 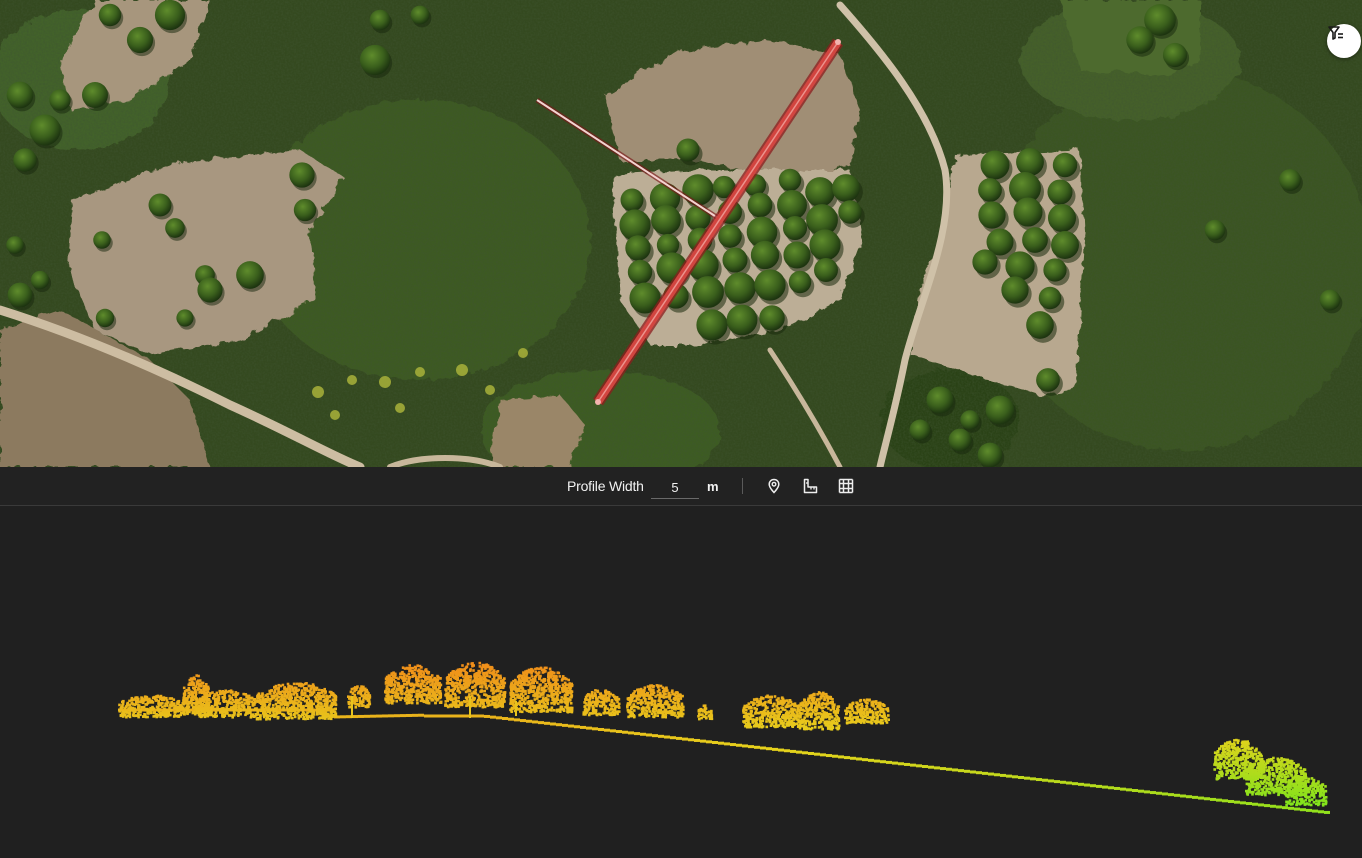 I want to click on filter-list-icon, so click(x=1335, y=33).